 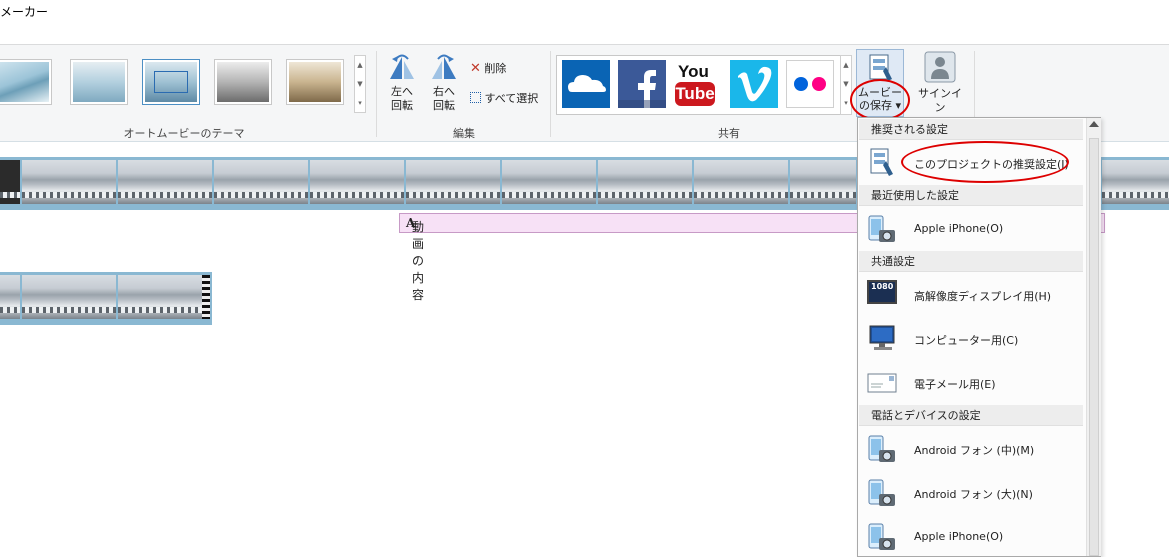 What do you see at coordinates (729, 133) in the screenshot?
I see `share-group-label: 共有` at bounding box center [729, 133].